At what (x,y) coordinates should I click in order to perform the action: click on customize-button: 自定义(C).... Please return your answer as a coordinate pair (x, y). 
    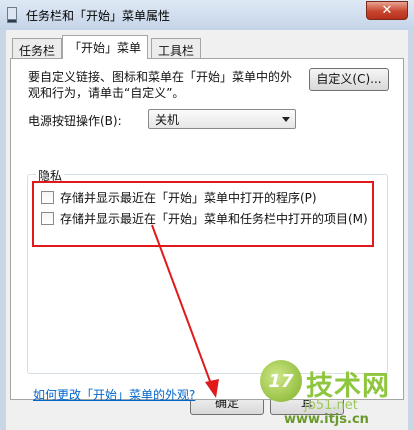
    Looking at the image, I should click on (349, 79).